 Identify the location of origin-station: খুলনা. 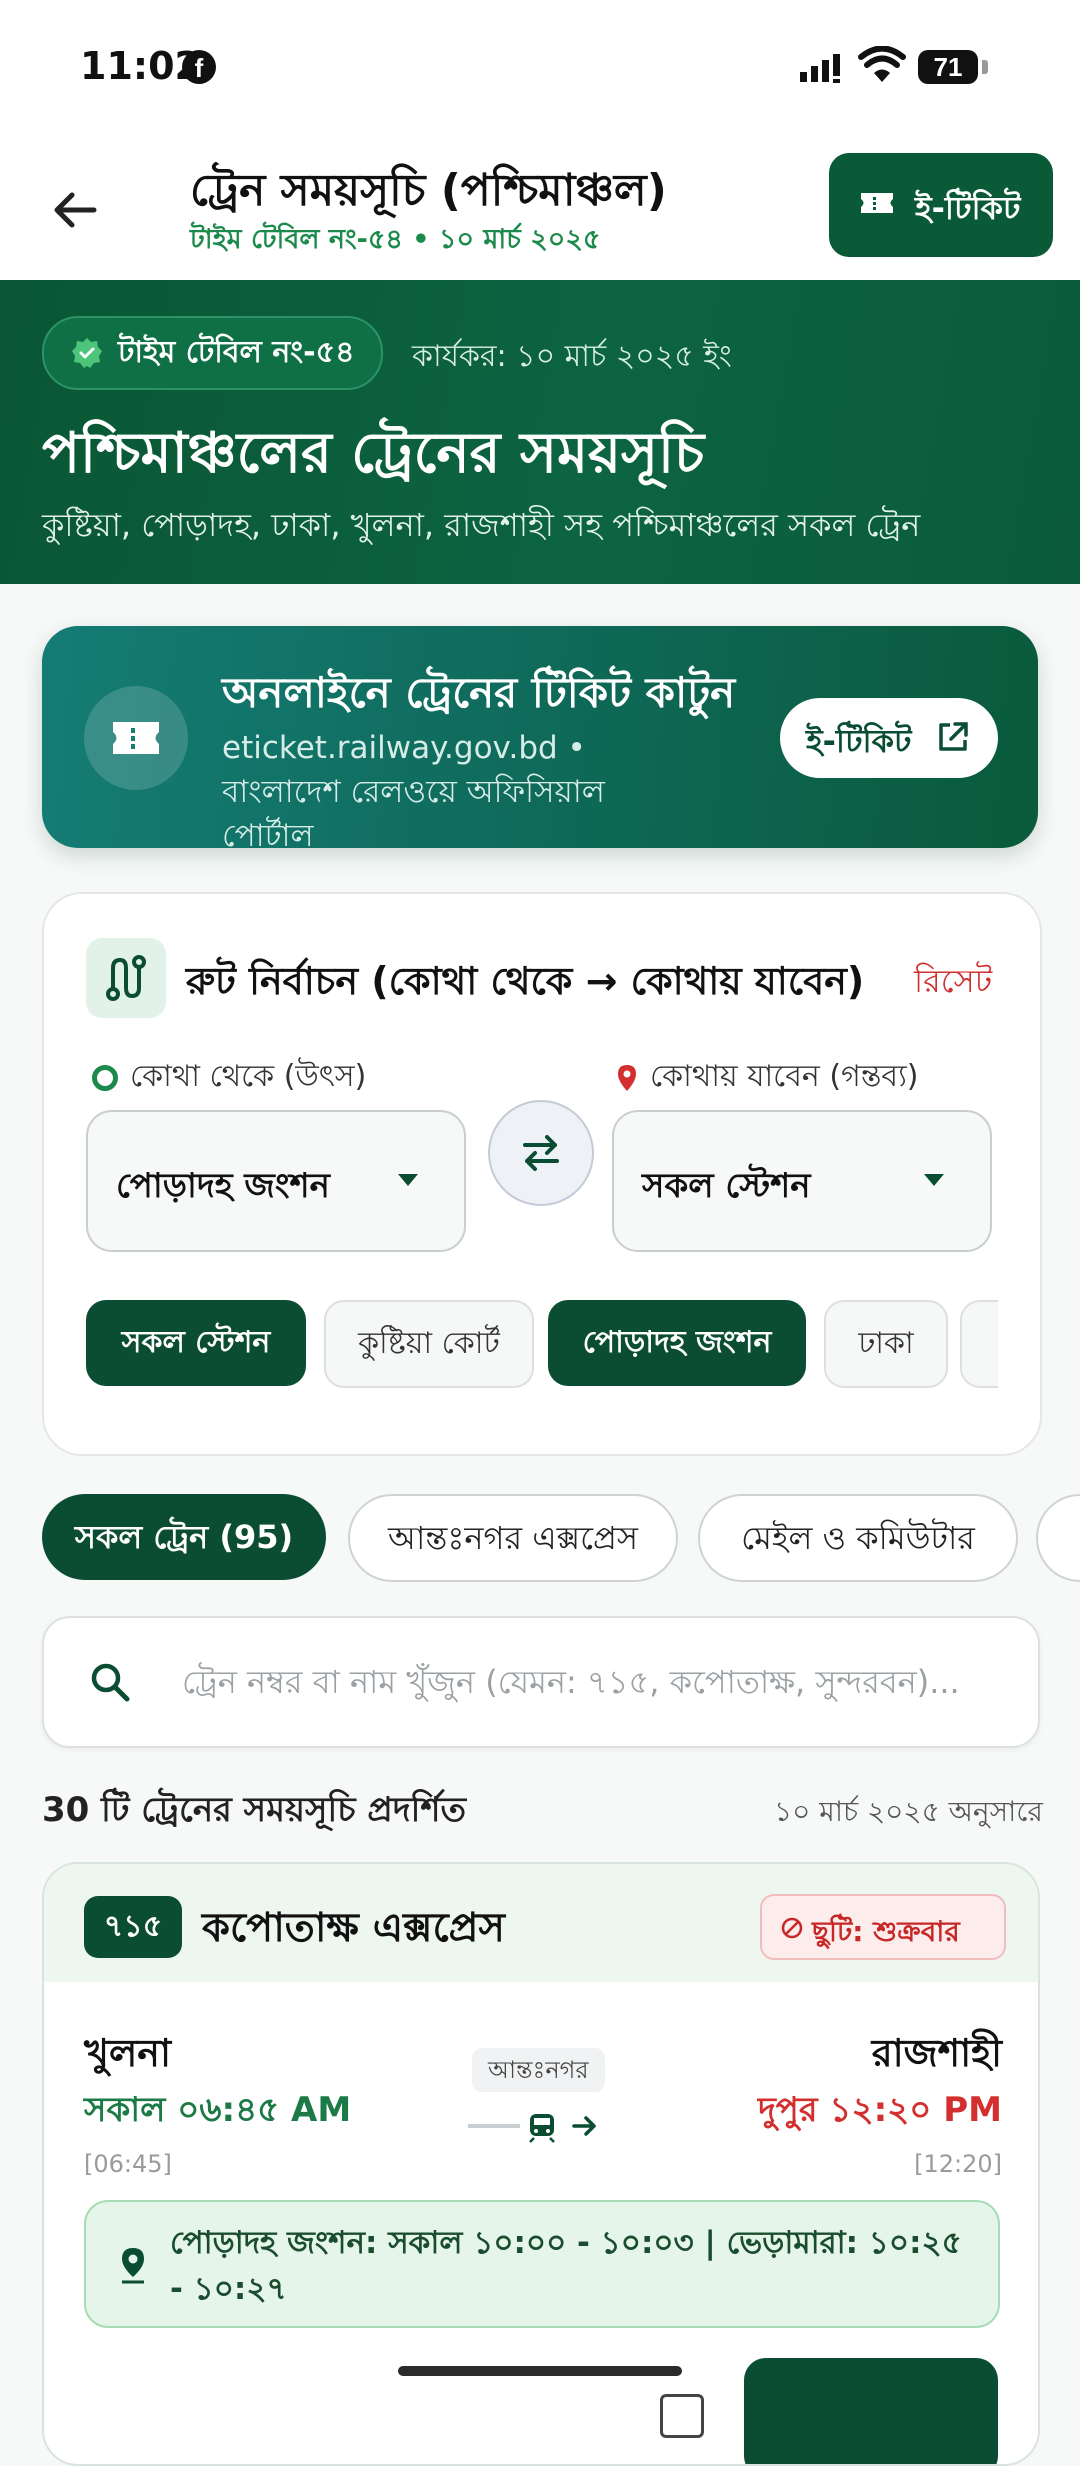
(127, 2053).